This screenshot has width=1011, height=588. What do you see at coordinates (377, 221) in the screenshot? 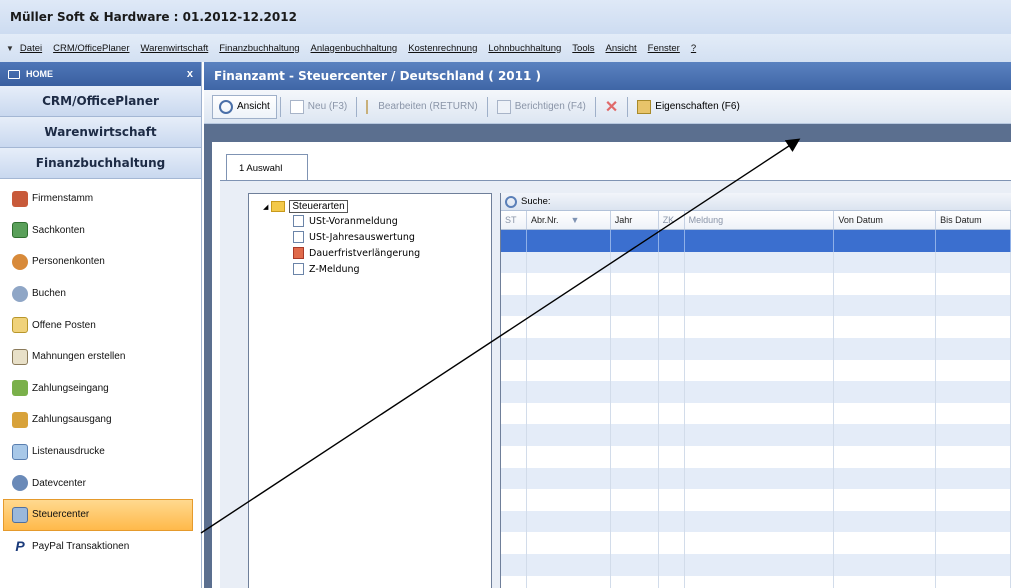
I see `tree-item-ust-voranmeldung: USt-Voranmeldung` at bounding box center [377, 221].